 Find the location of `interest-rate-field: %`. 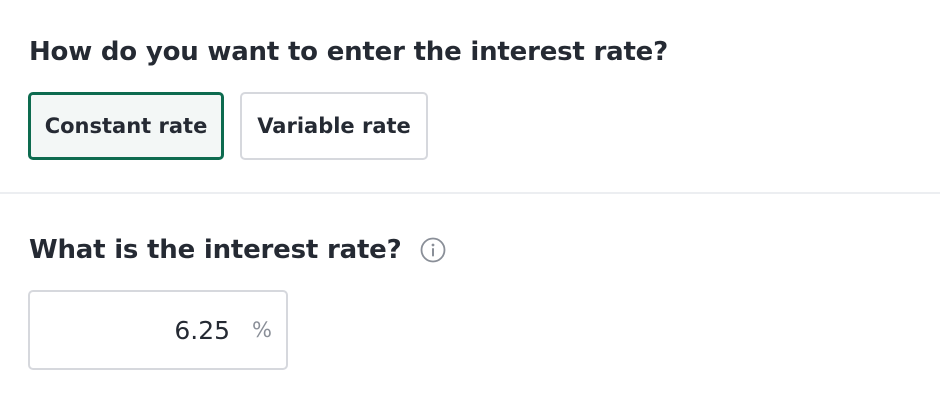

interest-rate-field: % is located at coordinates (158, 330).